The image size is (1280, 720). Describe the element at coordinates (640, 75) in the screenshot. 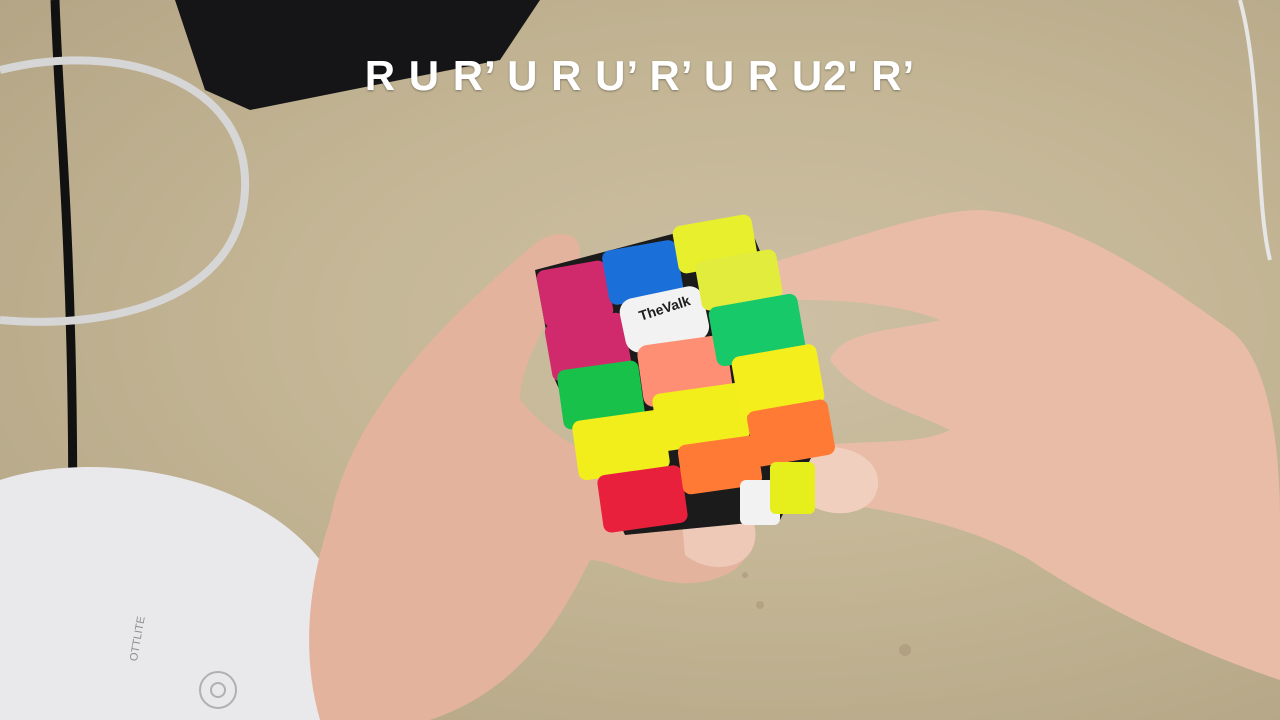

I see `algorithm-caption: R U R’ U R U’ R’ U R U2' R’` at that location.